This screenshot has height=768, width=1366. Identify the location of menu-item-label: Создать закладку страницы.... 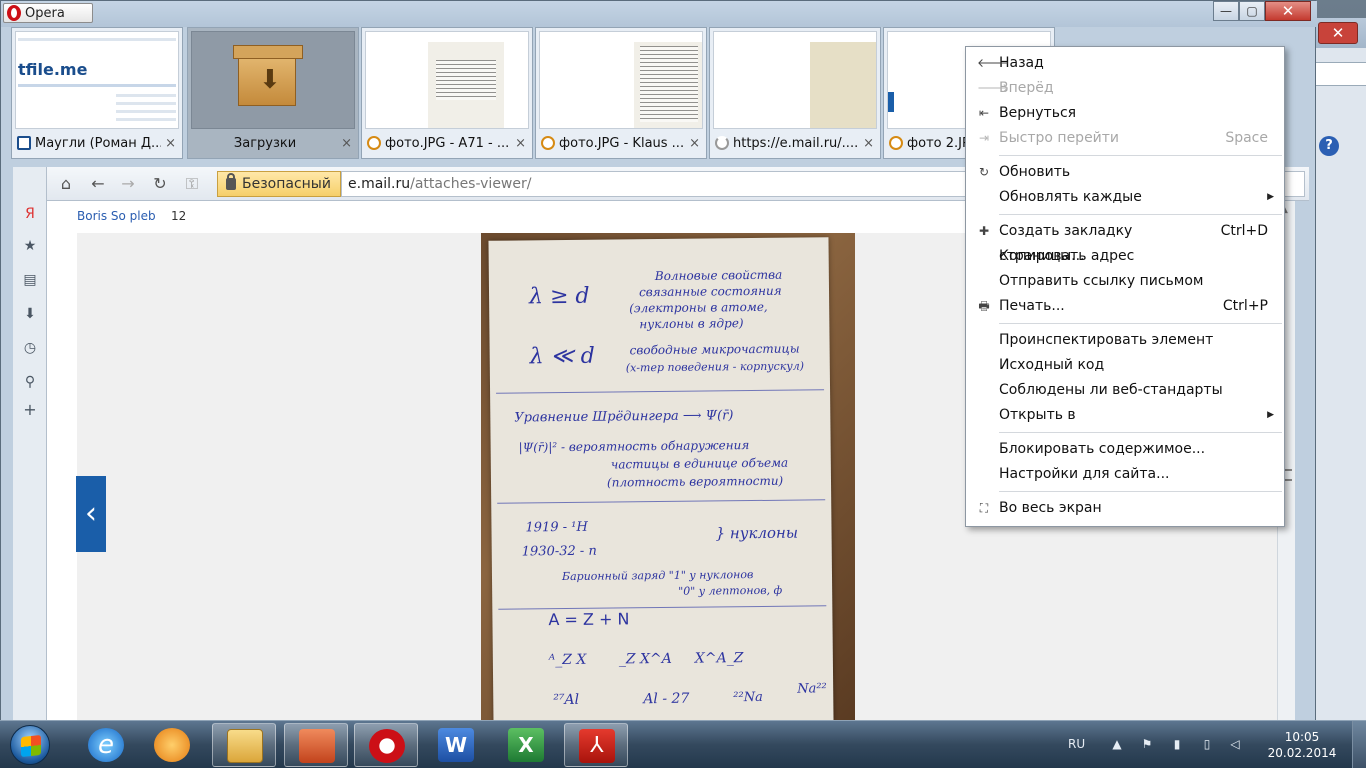
(1066, 243).